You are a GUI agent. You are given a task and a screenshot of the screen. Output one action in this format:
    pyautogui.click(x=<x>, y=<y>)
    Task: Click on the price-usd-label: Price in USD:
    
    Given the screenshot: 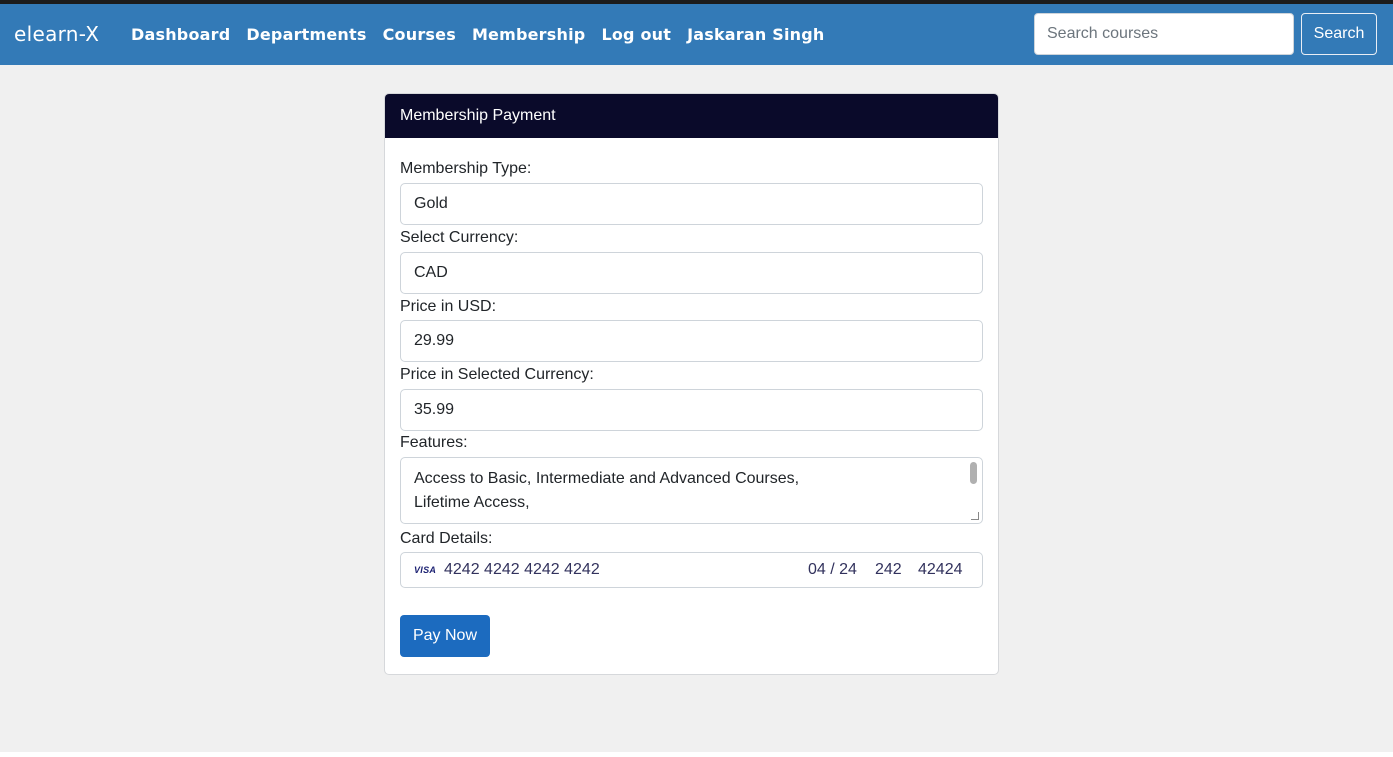 What is the action you would take?
    pyautogui.click(x=448, y=306)
    